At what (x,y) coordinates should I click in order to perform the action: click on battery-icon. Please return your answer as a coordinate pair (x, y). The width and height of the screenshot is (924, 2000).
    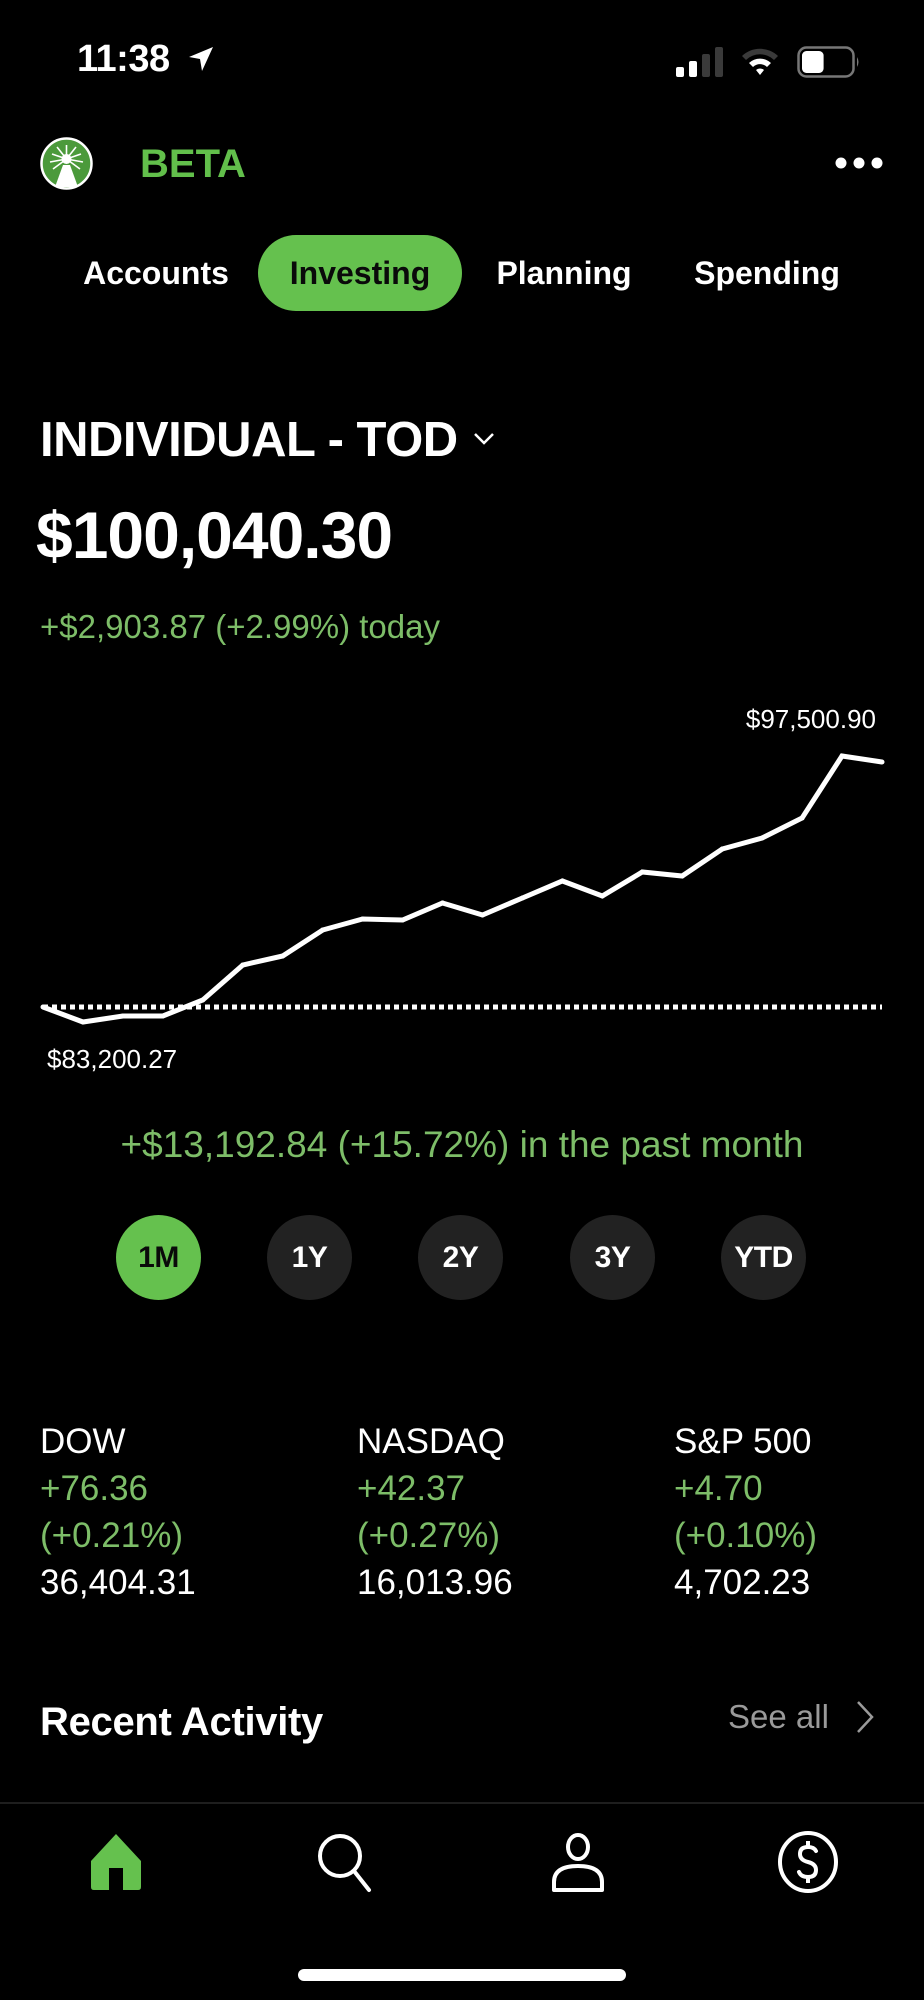
    Looking at the image, I should click on (828, 62).